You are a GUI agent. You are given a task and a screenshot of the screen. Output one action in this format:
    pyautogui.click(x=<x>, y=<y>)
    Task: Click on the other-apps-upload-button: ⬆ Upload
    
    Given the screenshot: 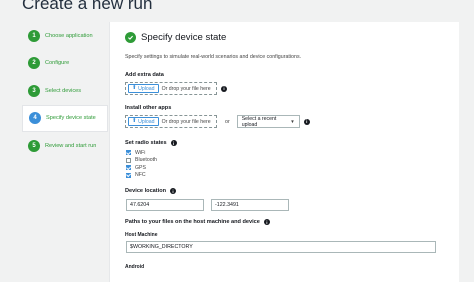 What is the action you would take?
    pyautogui.click(x=143, y=121)
    